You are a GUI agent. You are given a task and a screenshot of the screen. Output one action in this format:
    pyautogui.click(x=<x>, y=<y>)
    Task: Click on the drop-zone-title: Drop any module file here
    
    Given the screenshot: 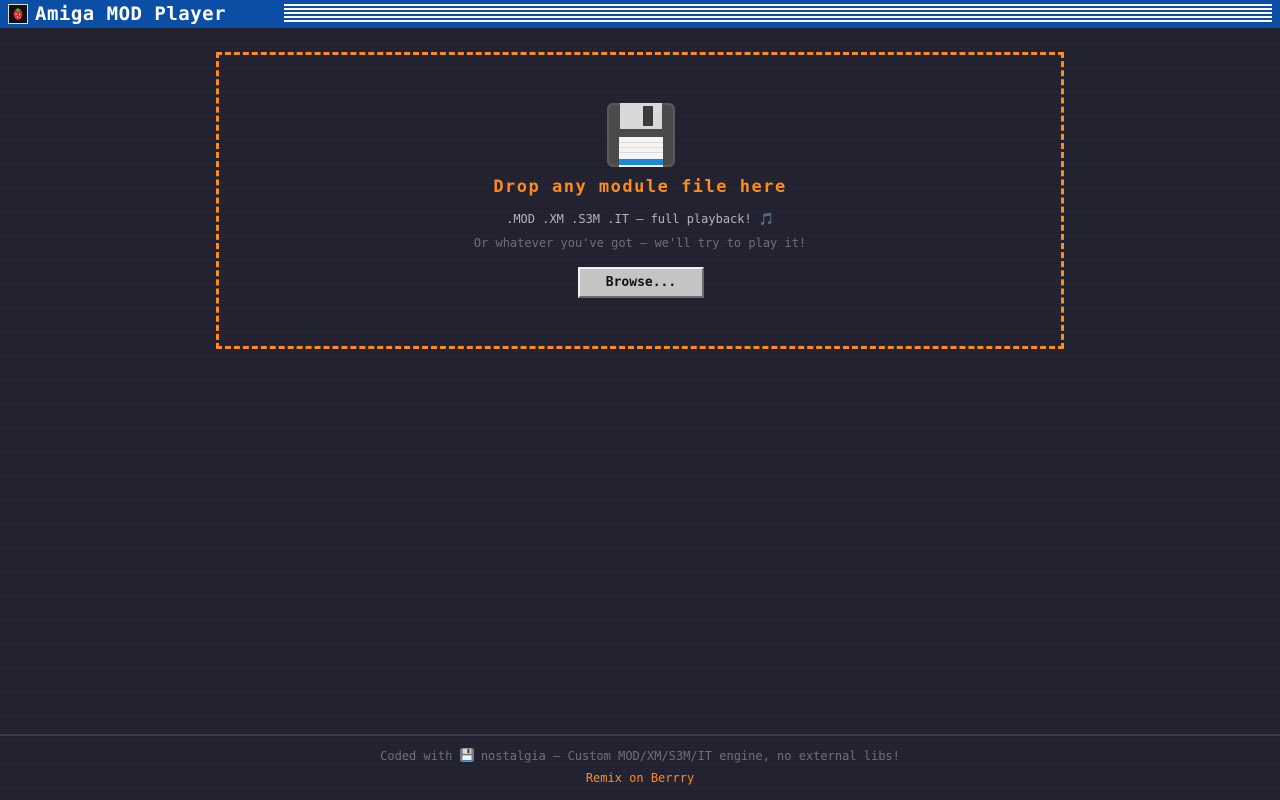 What is the action you would take?
    pyautogui.click(x=640, y=187)
    